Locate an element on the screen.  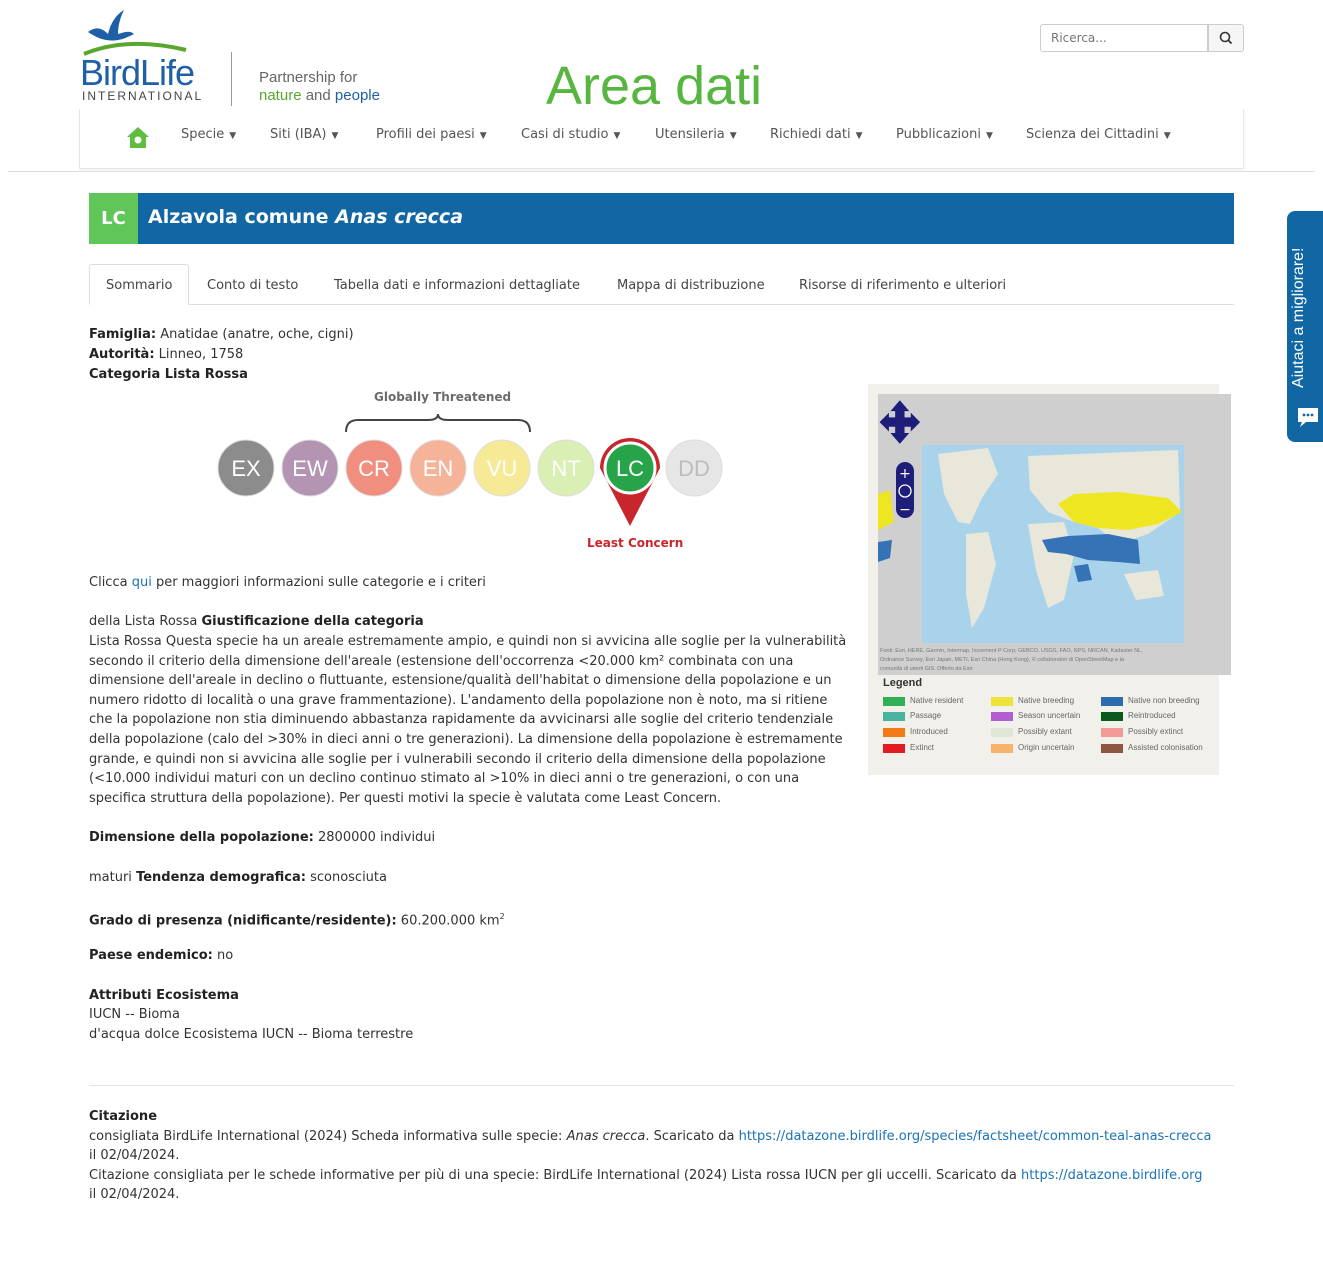
redlist-category-cr: CR is located at coordinates (374, 468).